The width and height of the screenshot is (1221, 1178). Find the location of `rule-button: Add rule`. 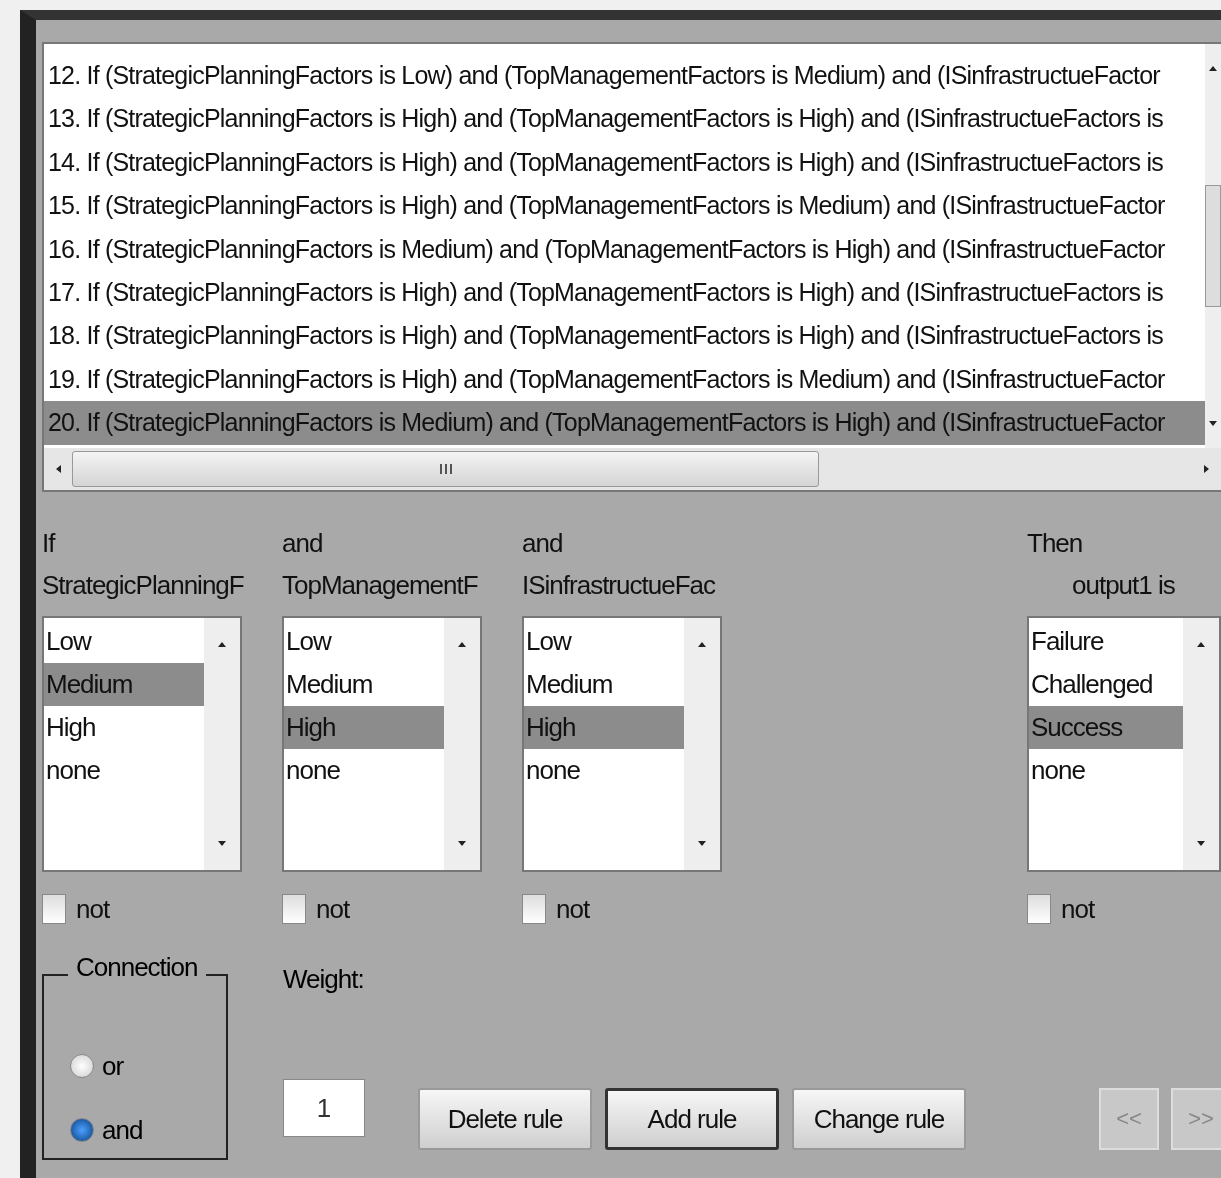

rule-button: Add rule is located at coordinates (692, 1119).